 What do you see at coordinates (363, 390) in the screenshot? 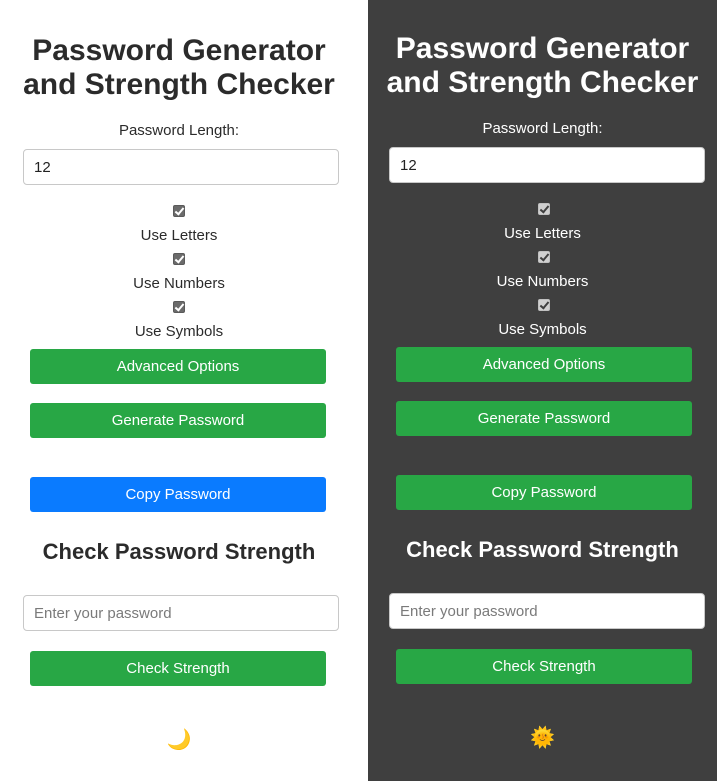
I see `panel-divider` at bounding box center [363, 390].